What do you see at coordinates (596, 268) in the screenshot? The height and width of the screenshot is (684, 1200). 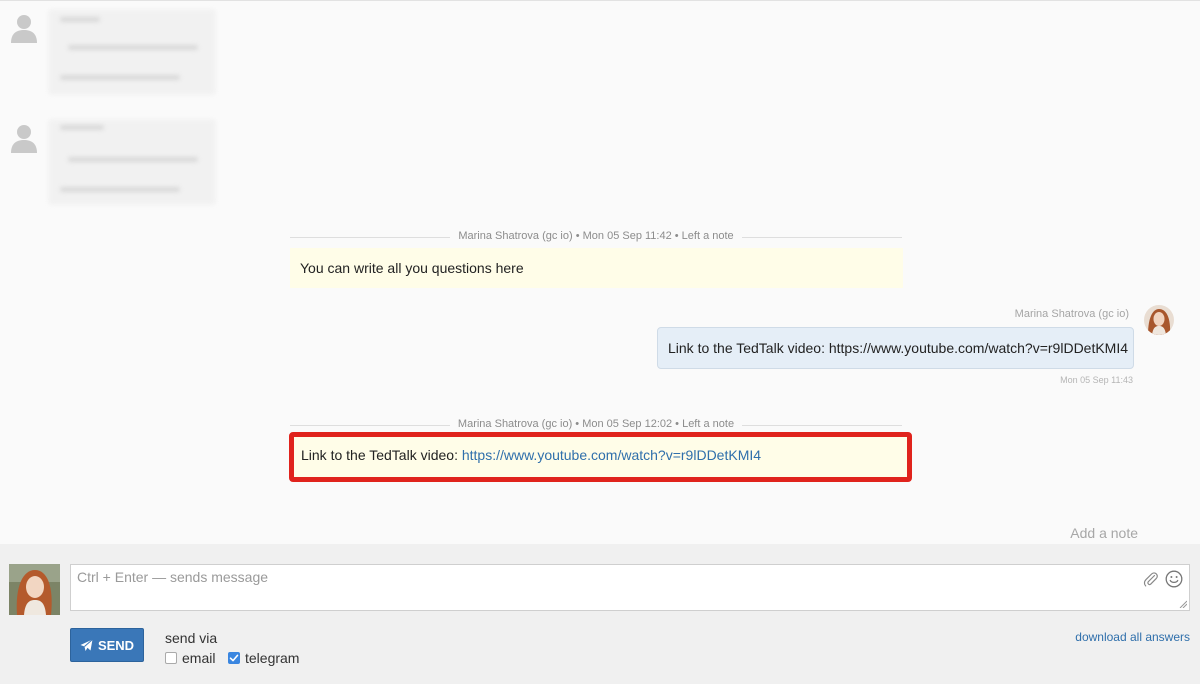 I see `note-message: You can write all you questions here` at bounding box center [596, 268].